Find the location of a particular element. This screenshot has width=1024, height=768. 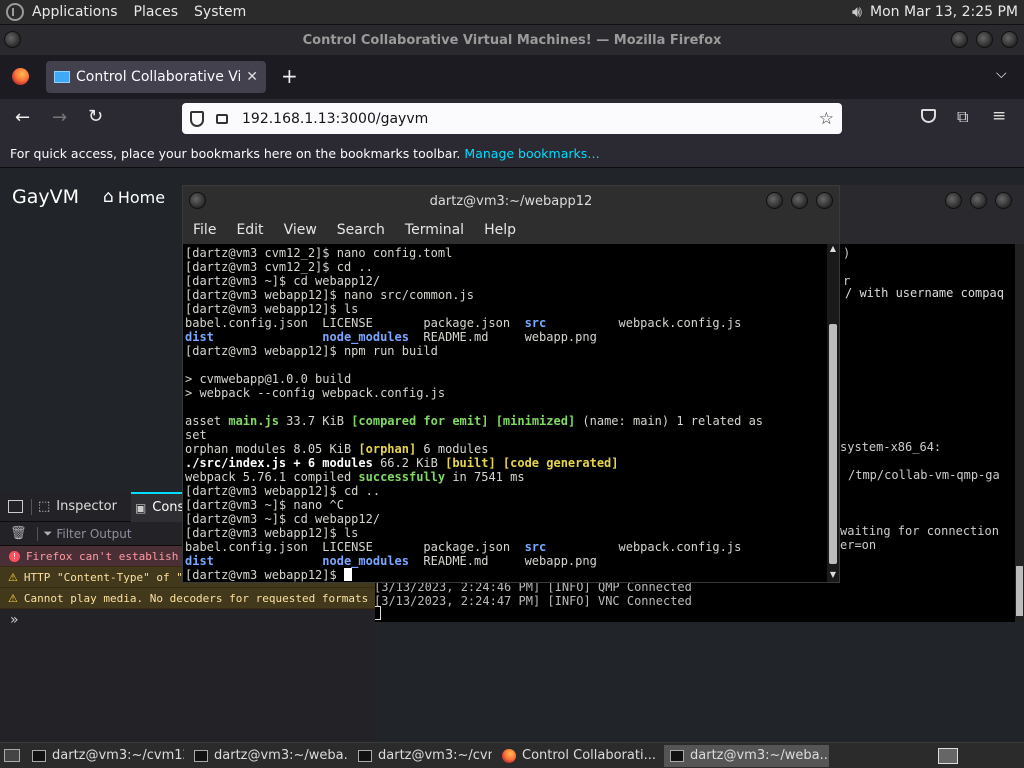

back-arrow-icon: ← is located at coordinates (22, 117).